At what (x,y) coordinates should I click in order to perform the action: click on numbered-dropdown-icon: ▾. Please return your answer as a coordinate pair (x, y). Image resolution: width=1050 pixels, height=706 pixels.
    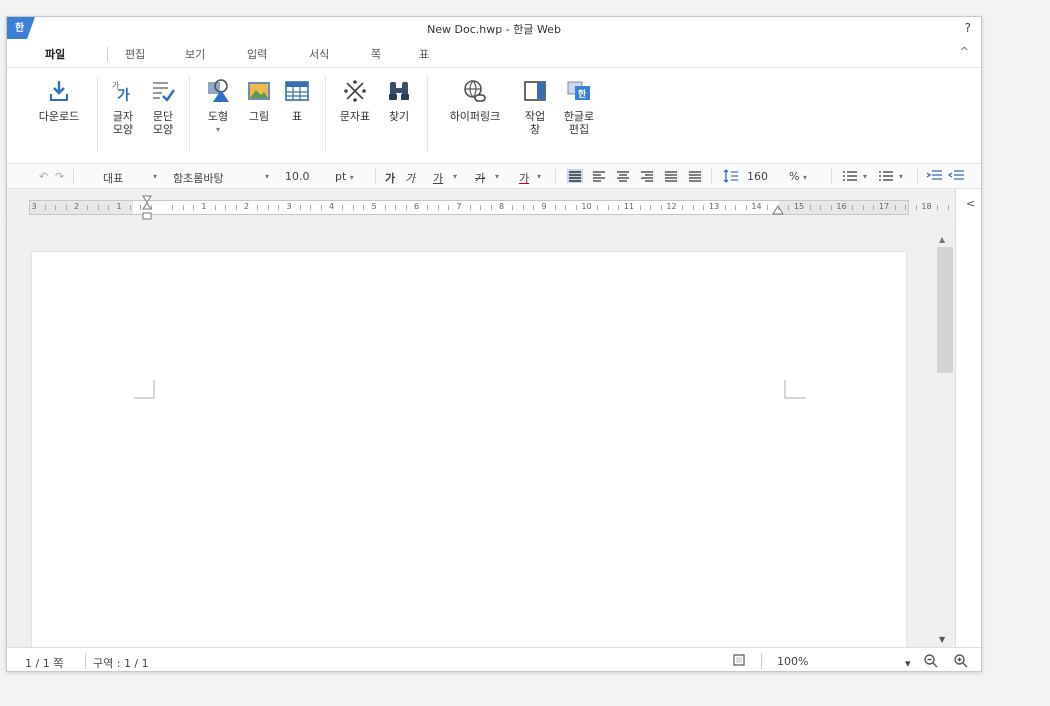
    Looking at the image, I should click on (901, 176).